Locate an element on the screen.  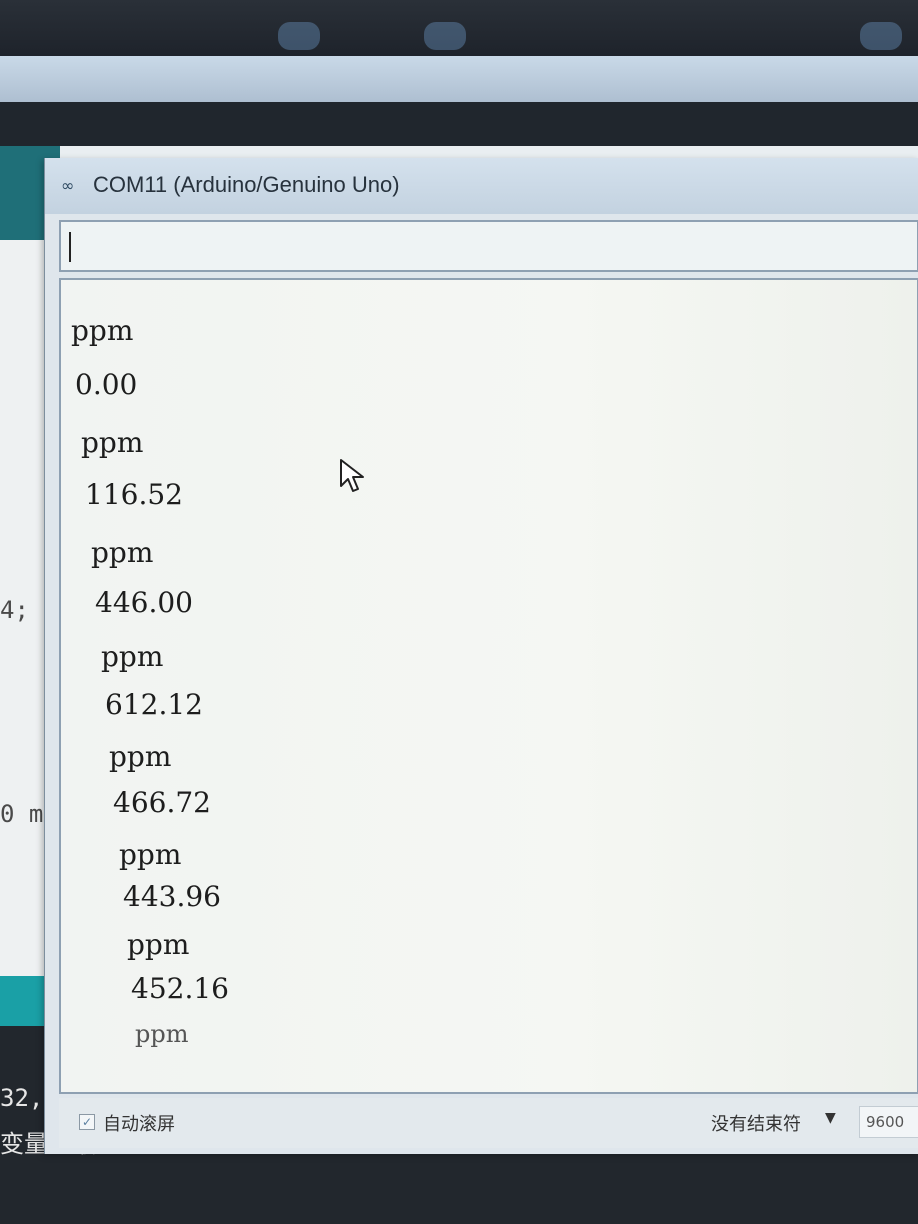
desktop-background is located at coordinates (459, 30).